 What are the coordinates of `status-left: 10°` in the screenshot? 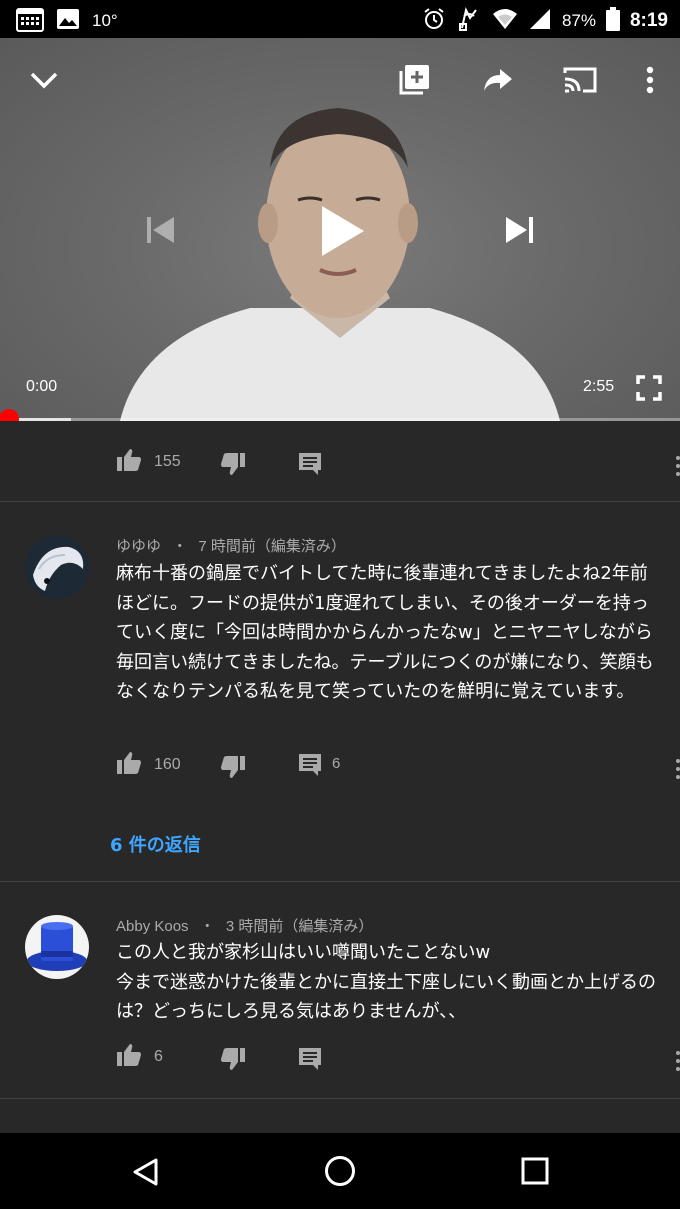 It's located at (67, 21).